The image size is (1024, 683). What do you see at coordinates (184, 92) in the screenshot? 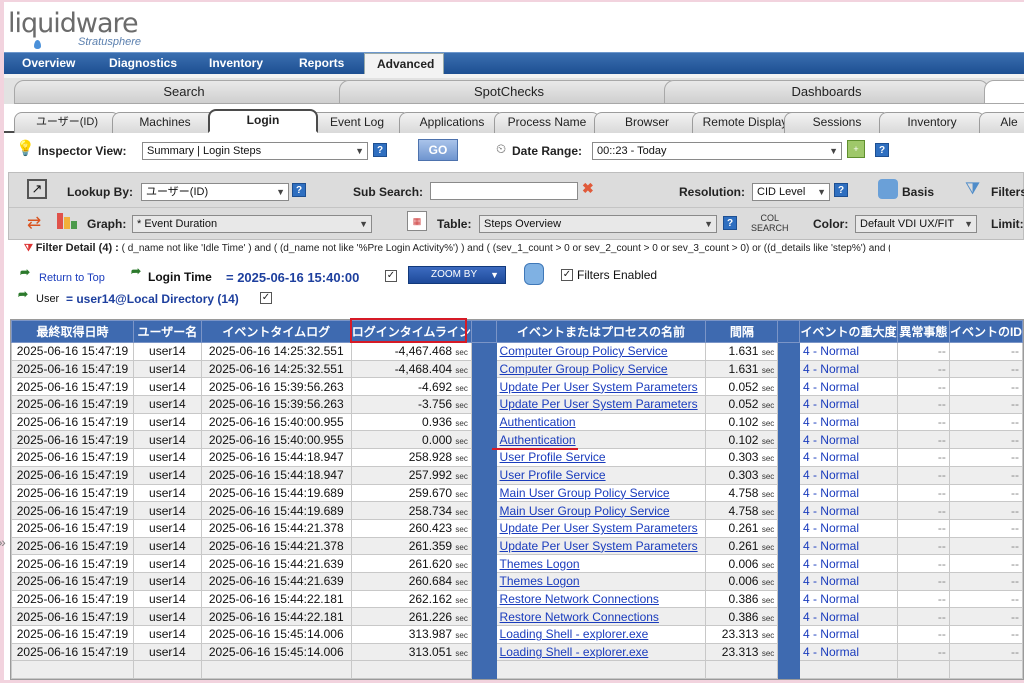
I see `tab-search: Search` at bounding box center [184, 92].